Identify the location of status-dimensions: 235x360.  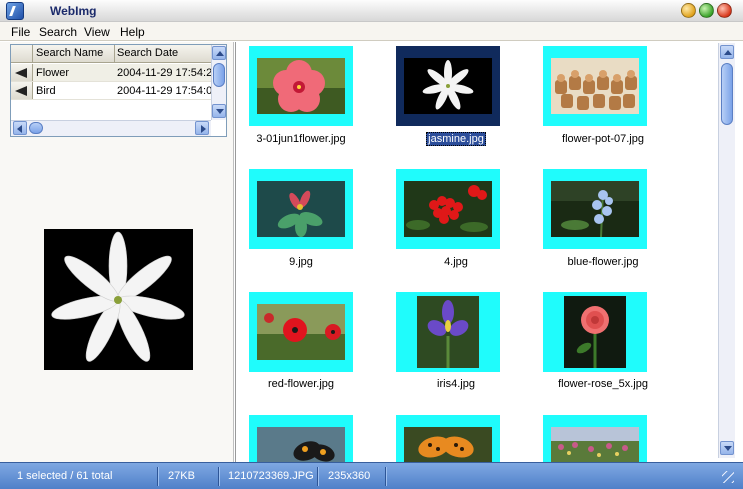
(349, 476).